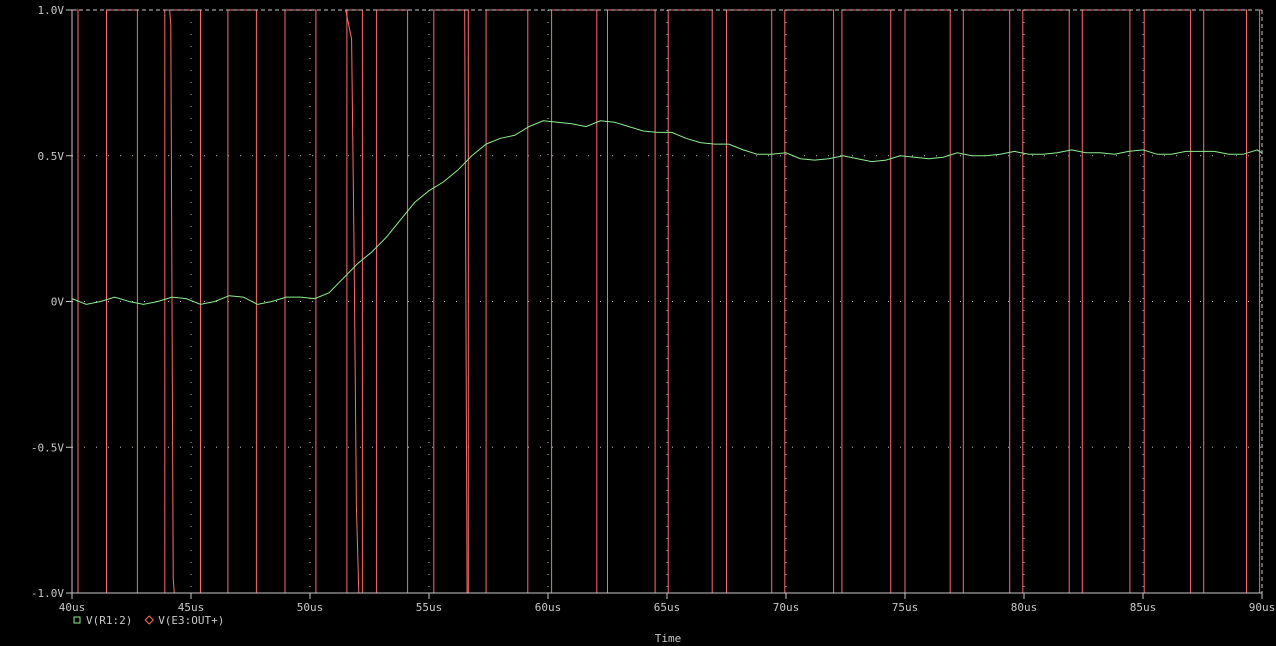  What do you see at coordinates (1024, 607) in the screenshot?
I see `x-tick-label: 80us` at bounding box center [1024, 607].